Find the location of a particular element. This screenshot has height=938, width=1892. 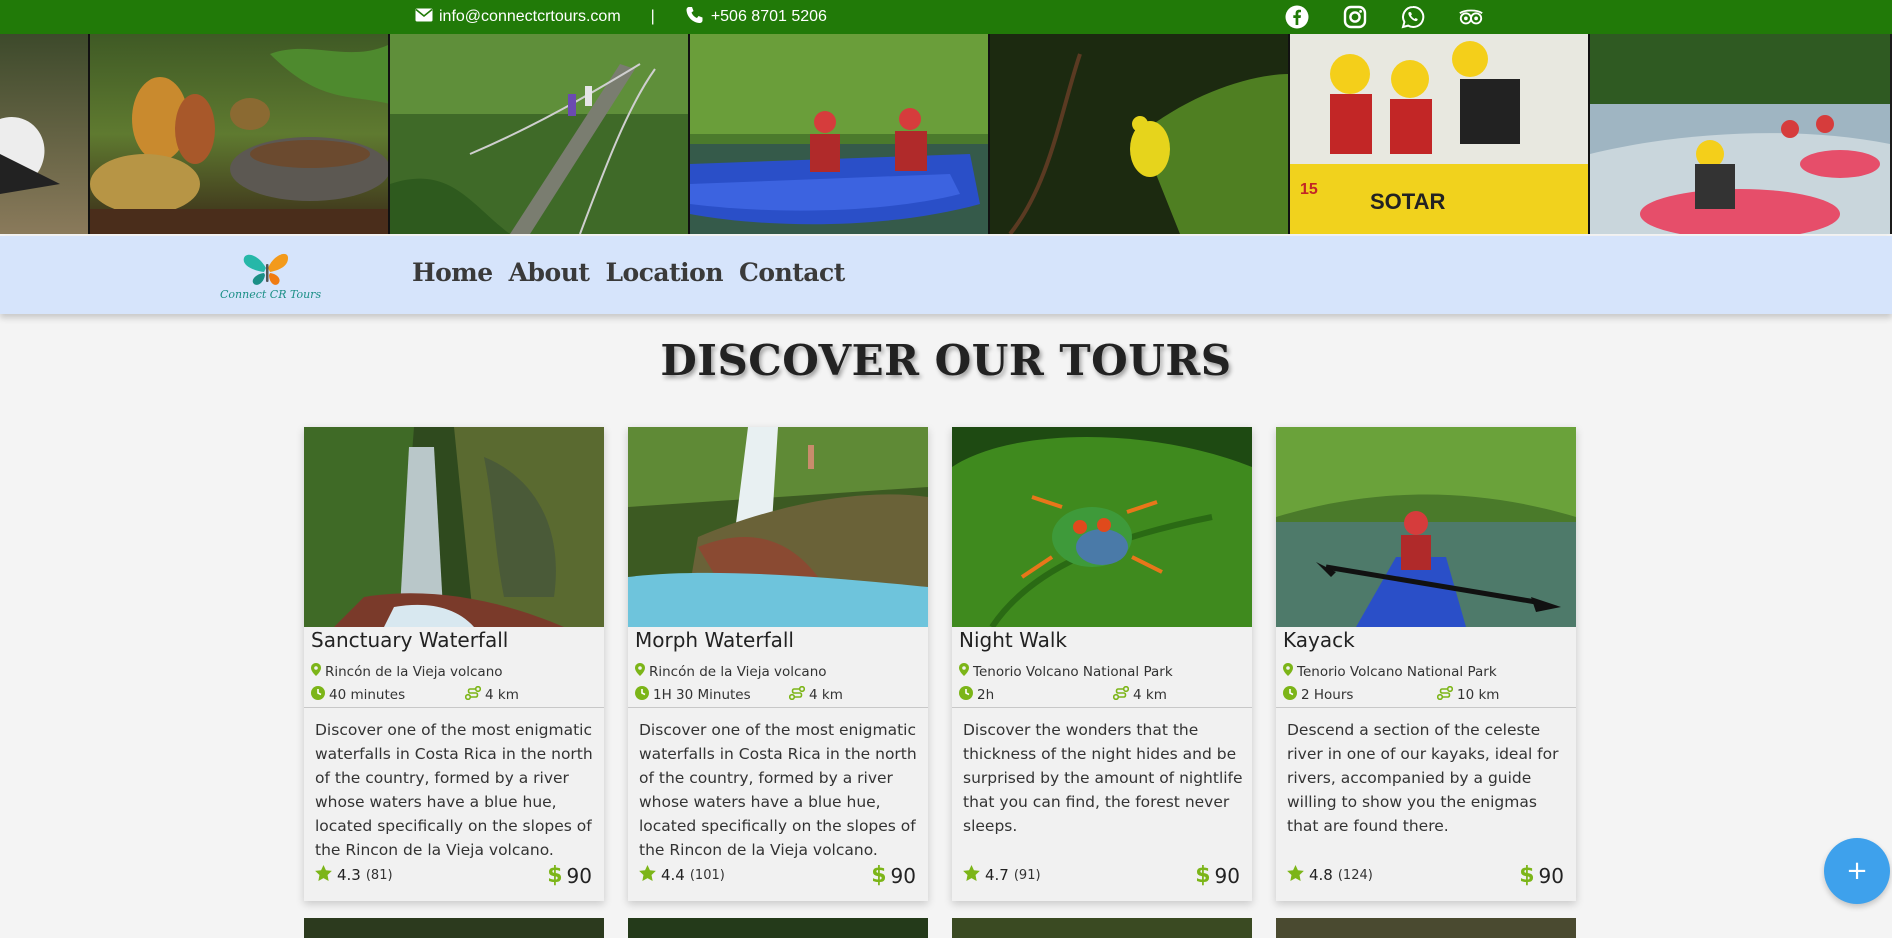

tour-duration-text: 1H 30 Minutes is located at coordinates (702, 695).